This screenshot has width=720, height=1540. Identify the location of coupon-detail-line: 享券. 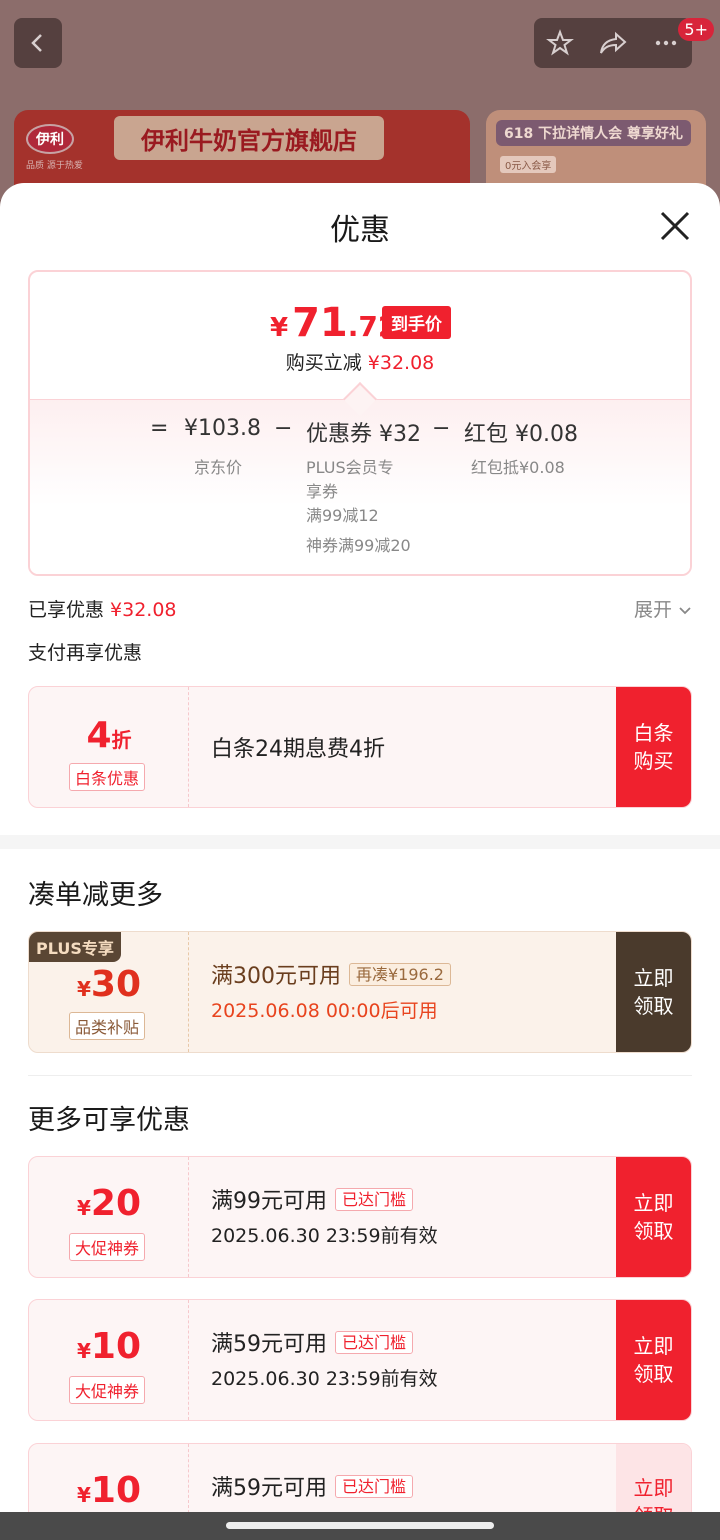
(322, 491).